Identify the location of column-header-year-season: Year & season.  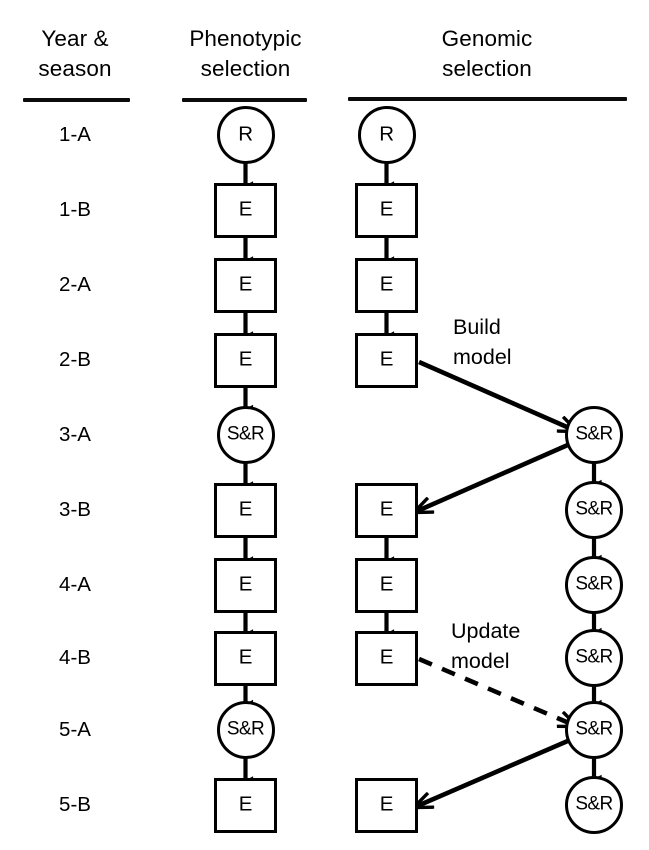
(75, 53).